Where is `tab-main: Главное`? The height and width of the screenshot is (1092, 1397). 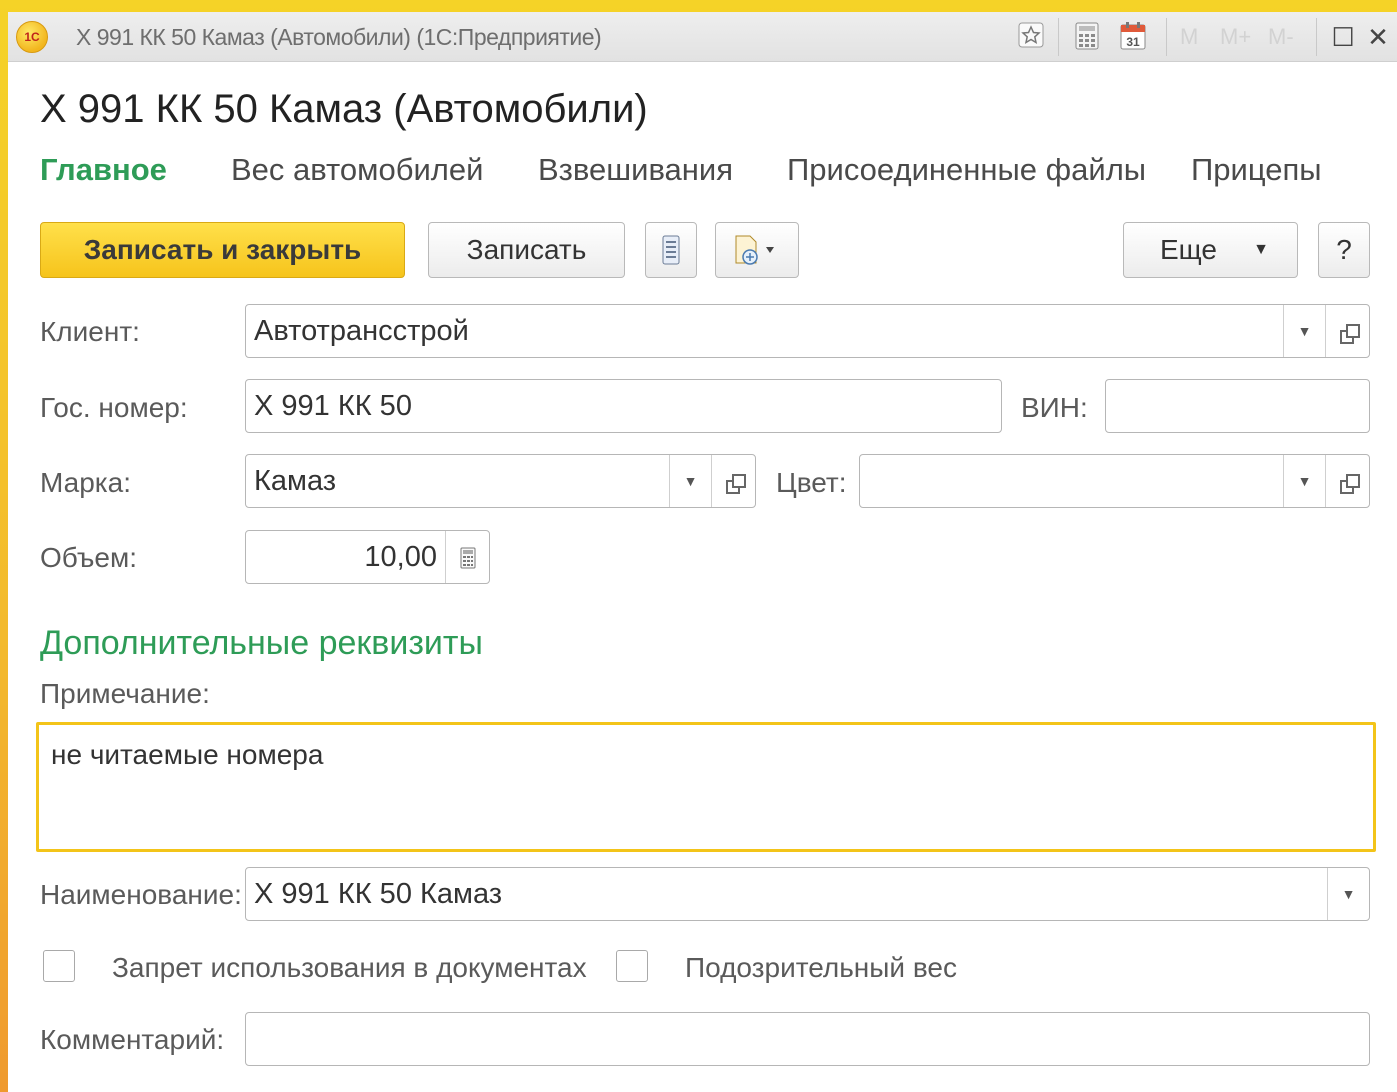
tab-main: Главное is located at coordinates (103, 170).